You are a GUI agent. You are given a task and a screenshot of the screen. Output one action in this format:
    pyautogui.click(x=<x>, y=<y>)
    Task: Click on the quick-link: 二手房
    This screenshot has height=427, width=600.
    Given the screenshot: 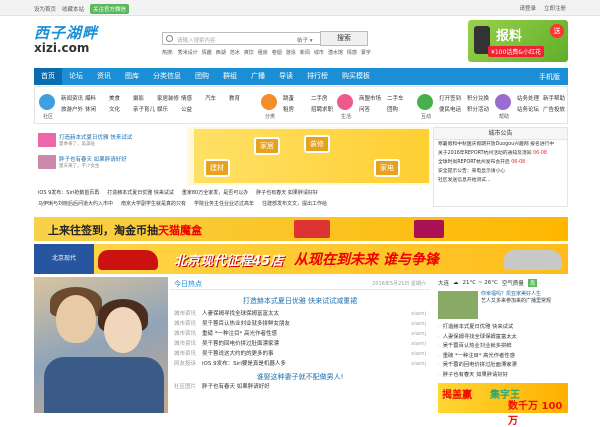 What is the action you would take?
    pyautogui.click(x=324, y=98)
    